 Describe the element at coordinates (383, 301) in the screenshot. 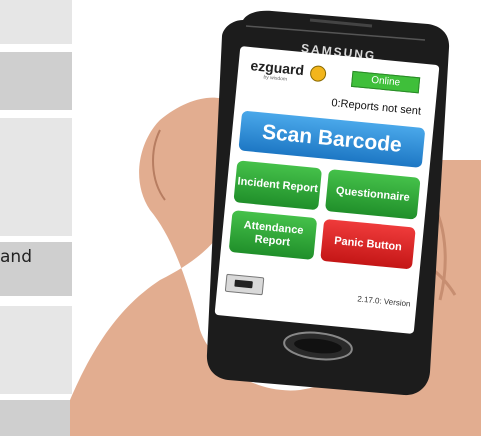

I see `version-label: 2.17.0: Version` at that location.